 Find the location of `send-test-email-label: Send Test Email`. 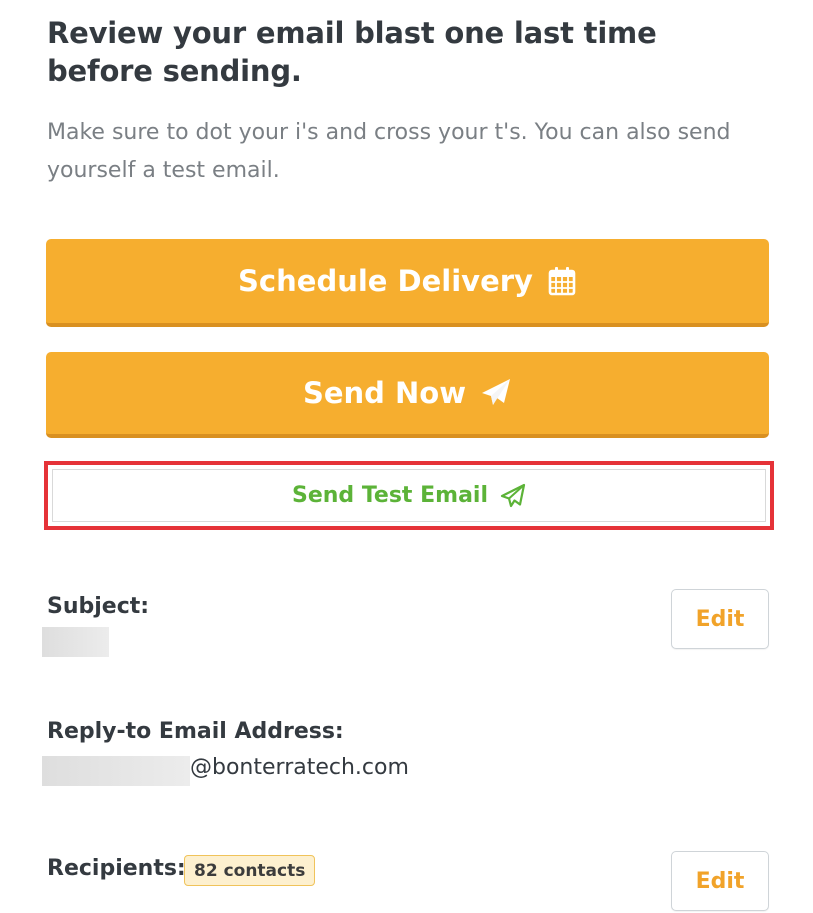

send-test-email-label: Send Test Email is located at coordinates (390, 495).